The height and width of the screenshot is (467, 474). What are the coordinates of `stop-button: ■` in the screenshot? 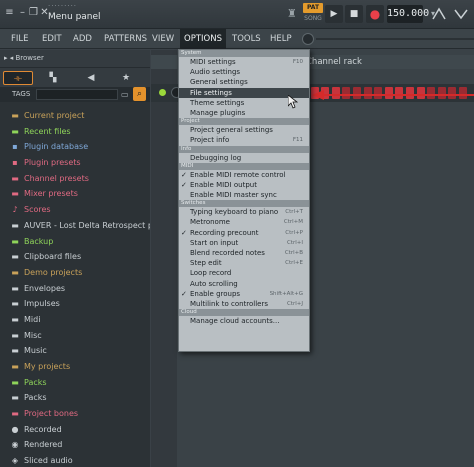 It's located at (354, 14).